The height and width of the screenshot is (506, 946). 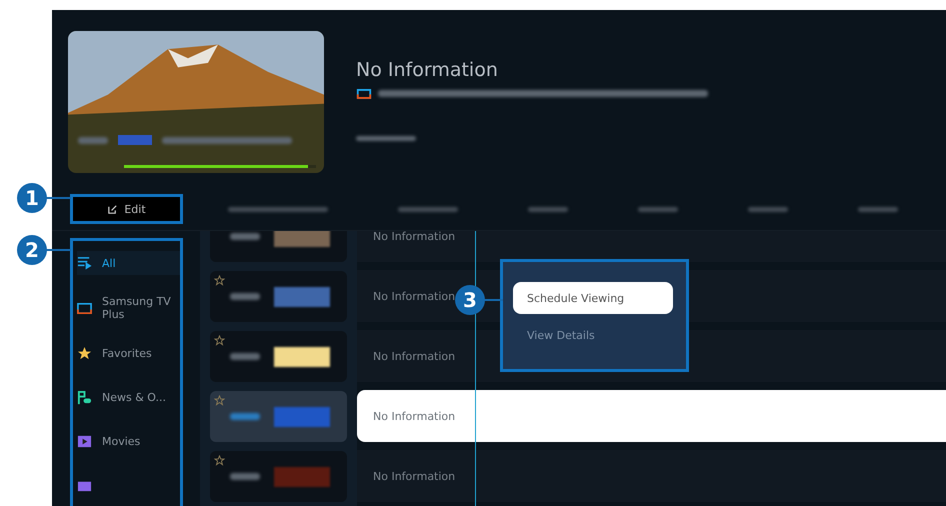 I want to click on callout-badge: 1, so click(x=32, y=198).